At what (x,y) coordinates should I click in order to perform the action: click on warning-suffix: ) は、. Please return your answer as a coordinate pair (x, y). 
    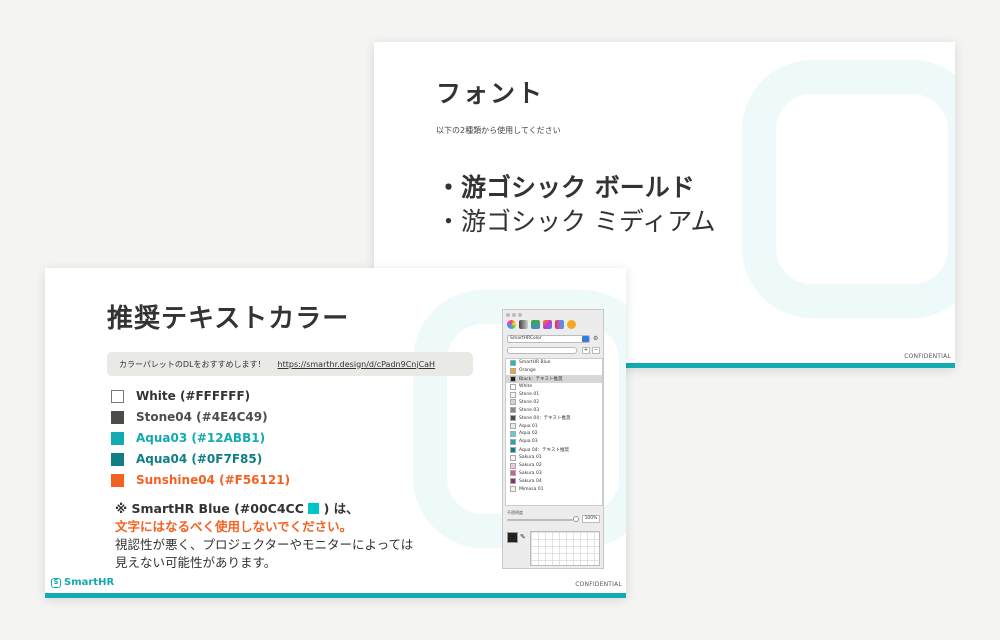
    Looking at the image, I should click on (341, 508).